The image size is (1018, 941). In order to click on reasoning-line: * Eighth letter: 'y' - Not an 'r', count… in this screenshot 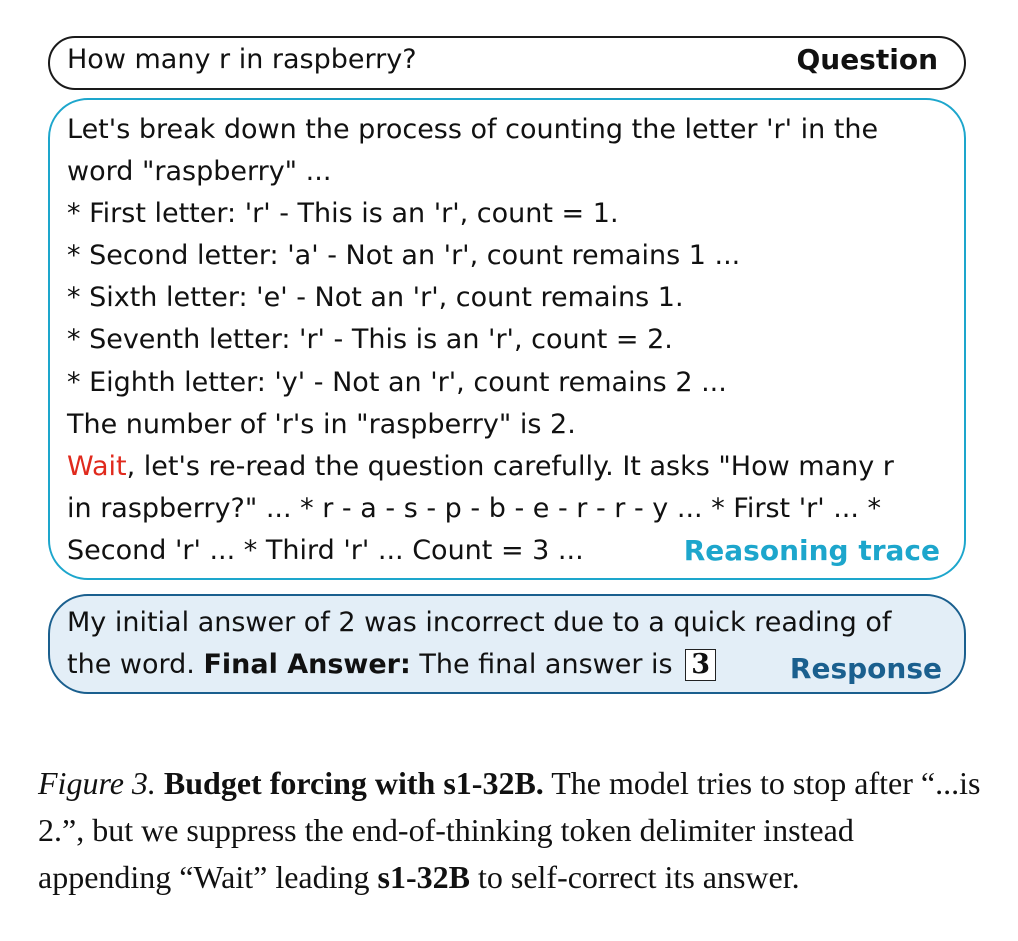, I will do `click(397, 382)`.